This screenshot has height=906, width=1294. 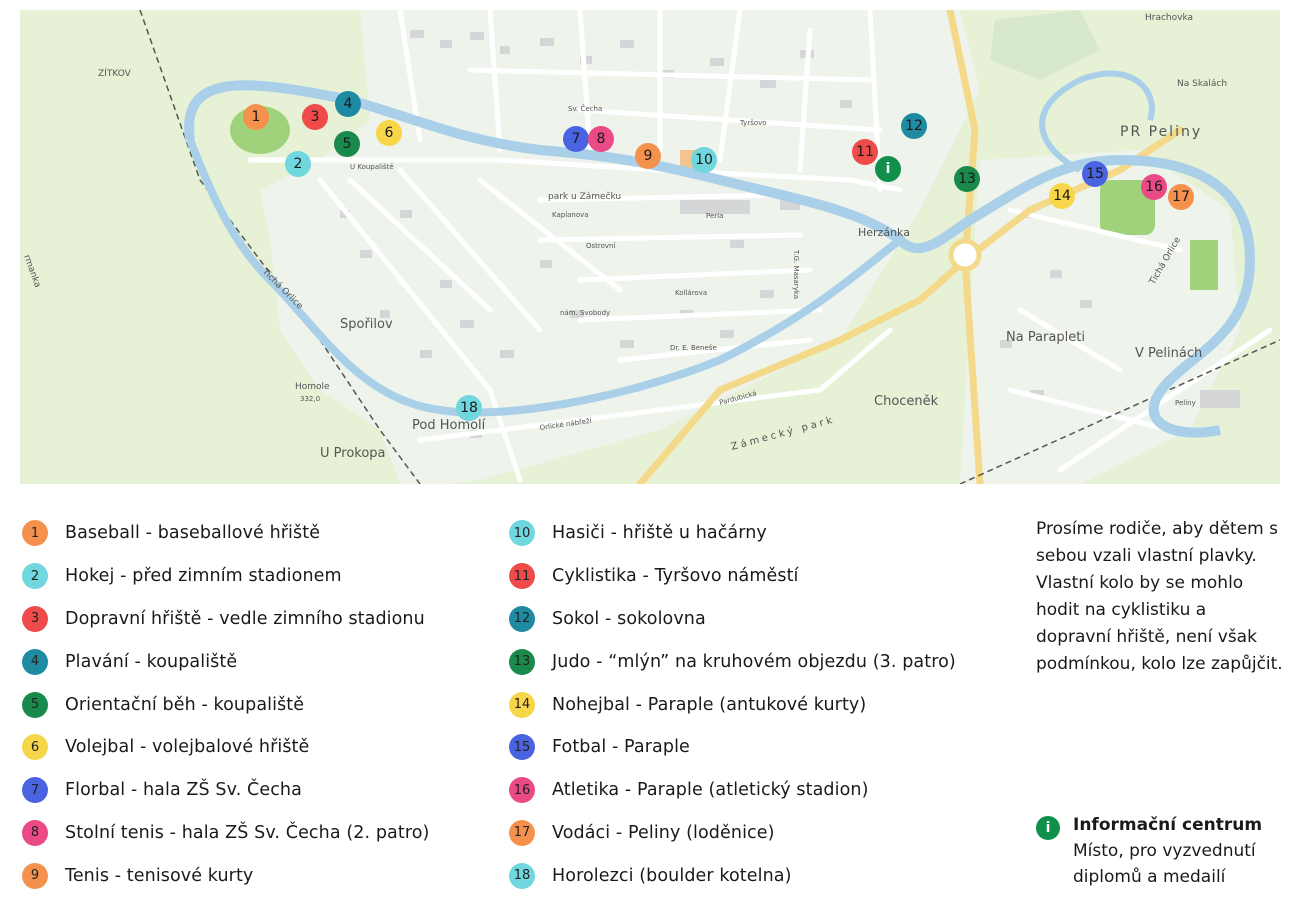 I want to click on svg-text: 1, so click(x=256, y=117).